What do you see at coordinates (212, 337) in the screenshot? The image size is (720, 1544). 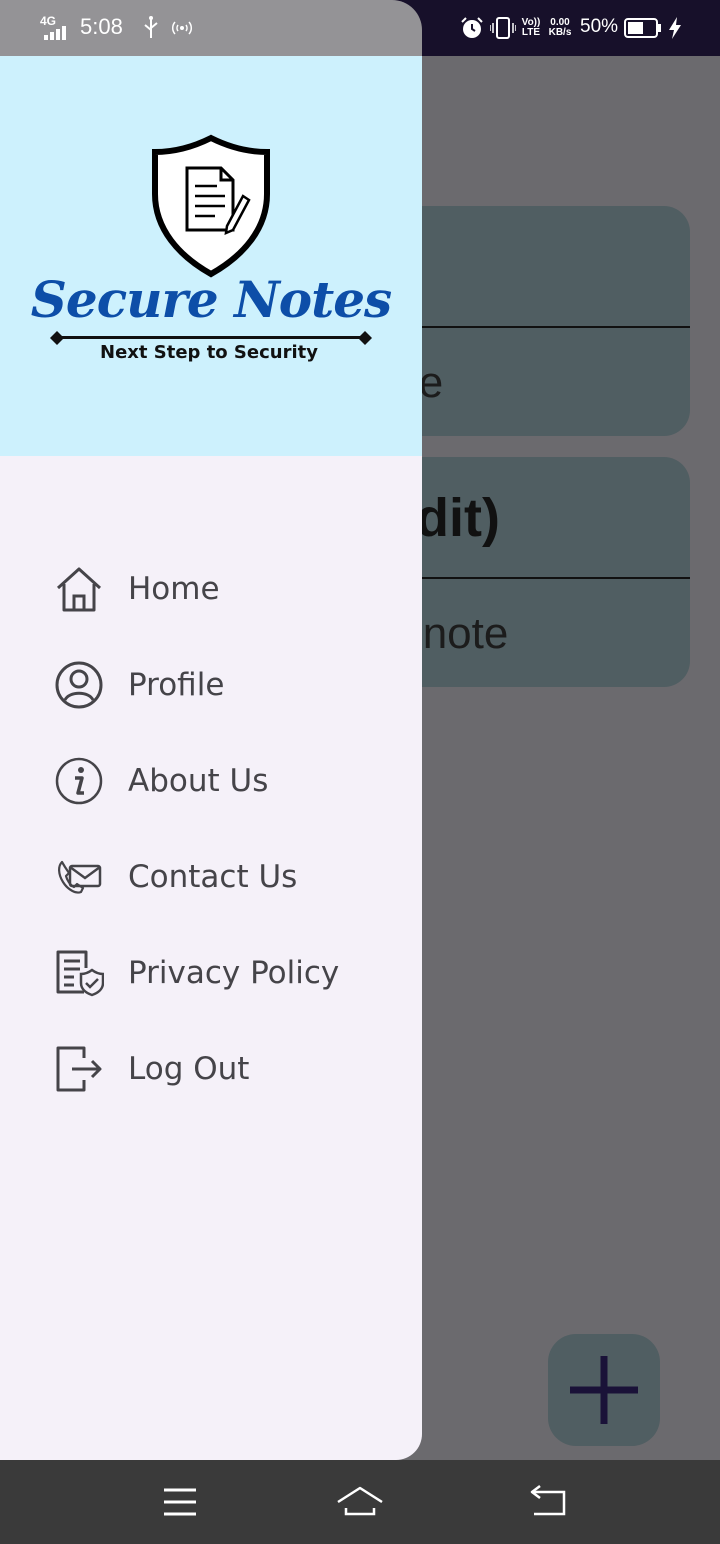 I see `logo-underline` at bounding box center [212, 337].